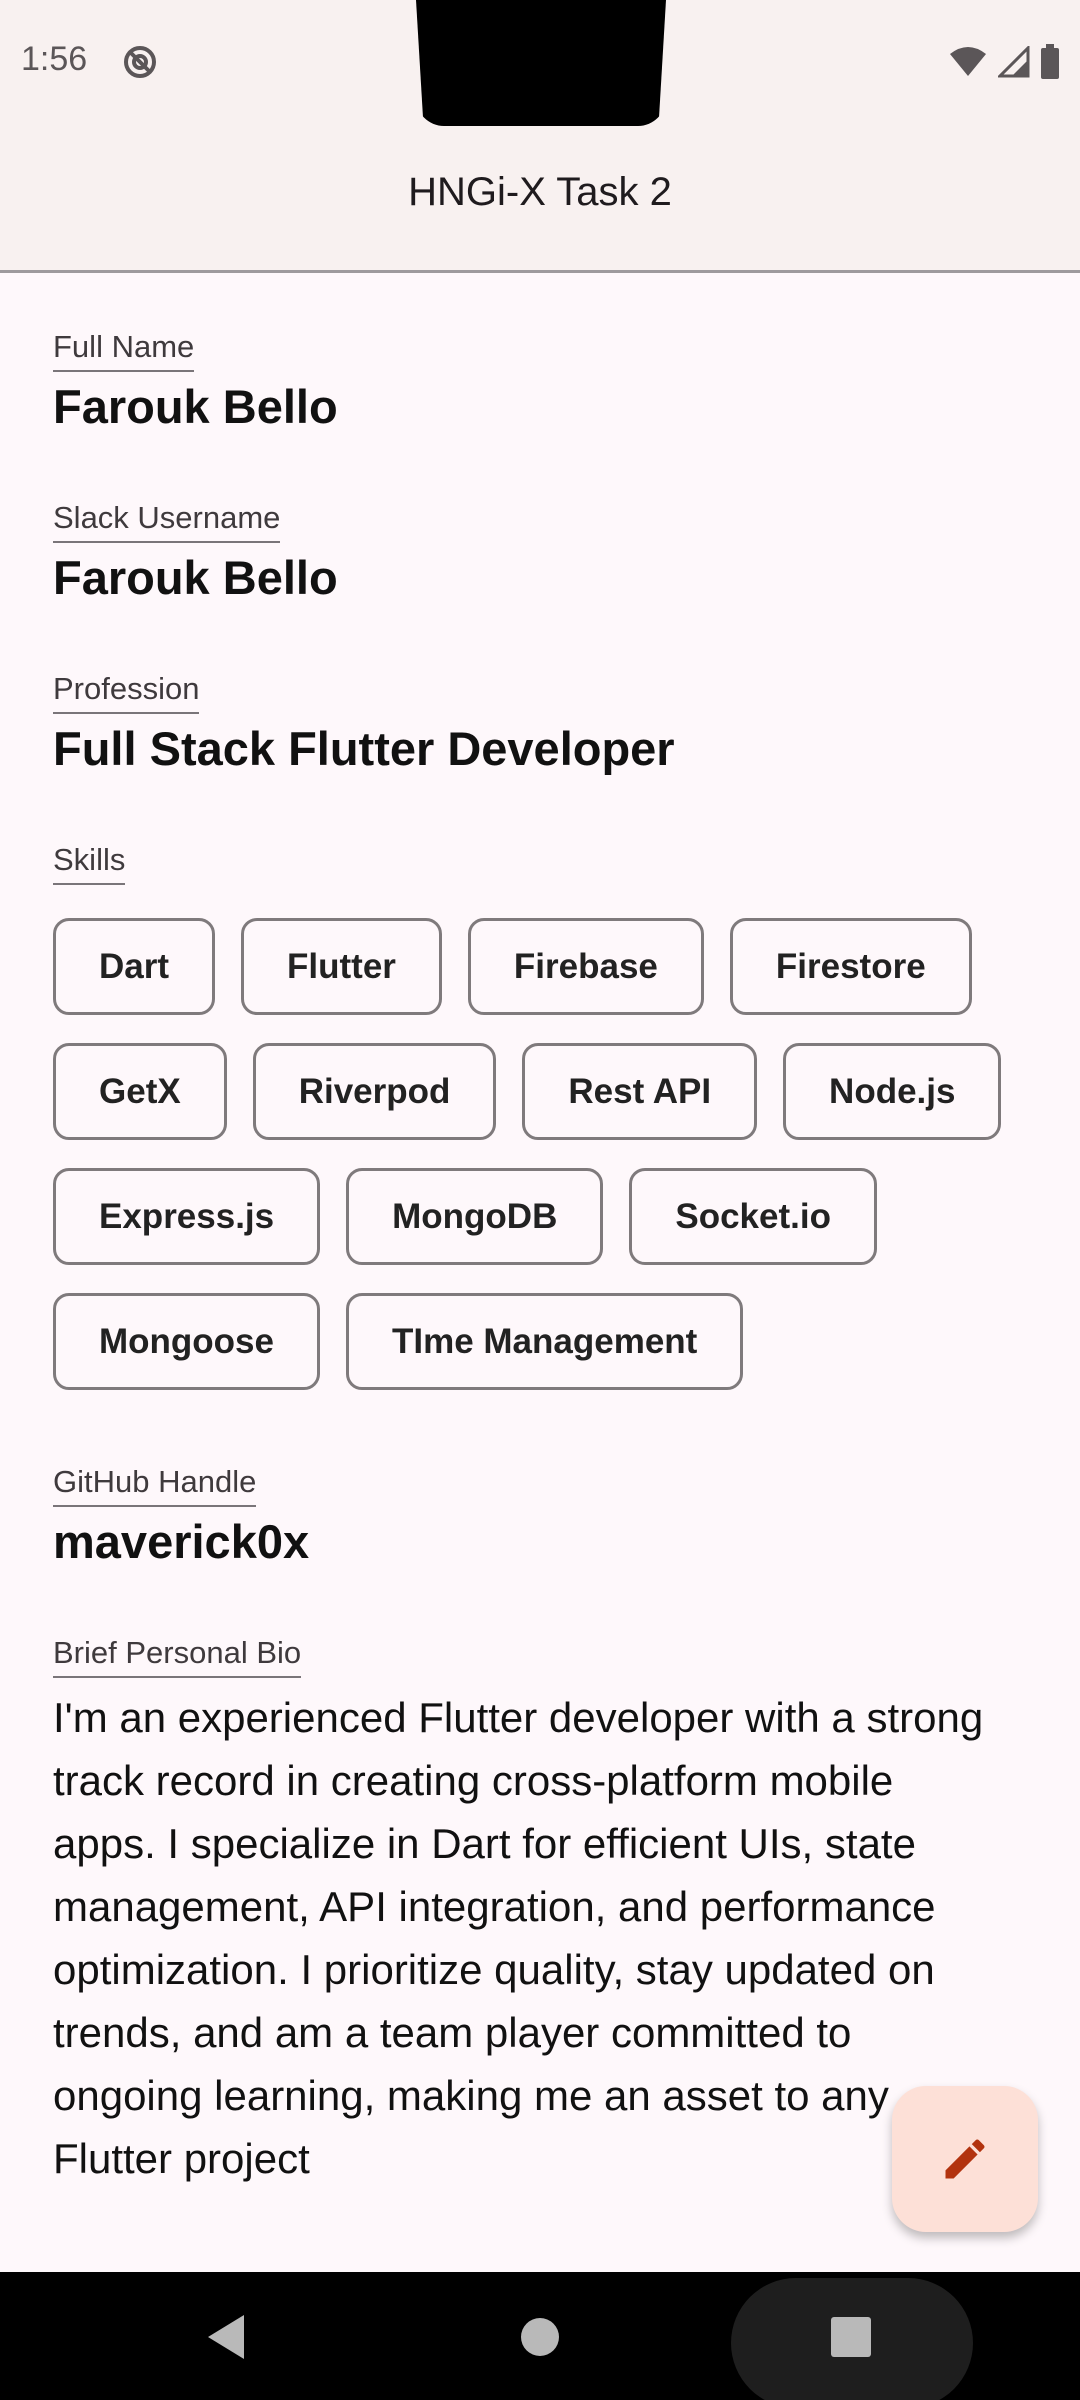 This screenshot has width=1080, height=2400. Describe the element at coordinates (155, 1485) in the screenshot. I see `github-handle-label: GitHub Handle` at that location.